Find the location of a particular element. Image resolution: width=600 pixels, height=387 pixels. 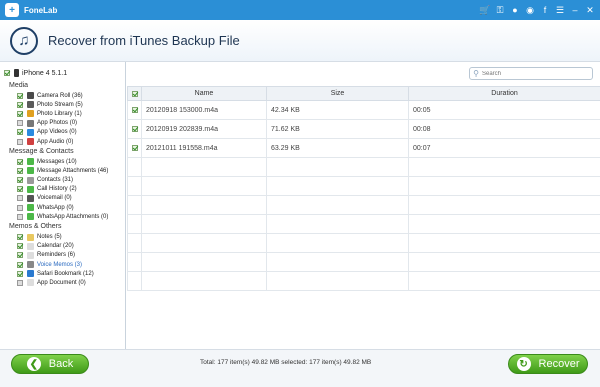

search-box: ⚲ is located at coordinates (531, 73).